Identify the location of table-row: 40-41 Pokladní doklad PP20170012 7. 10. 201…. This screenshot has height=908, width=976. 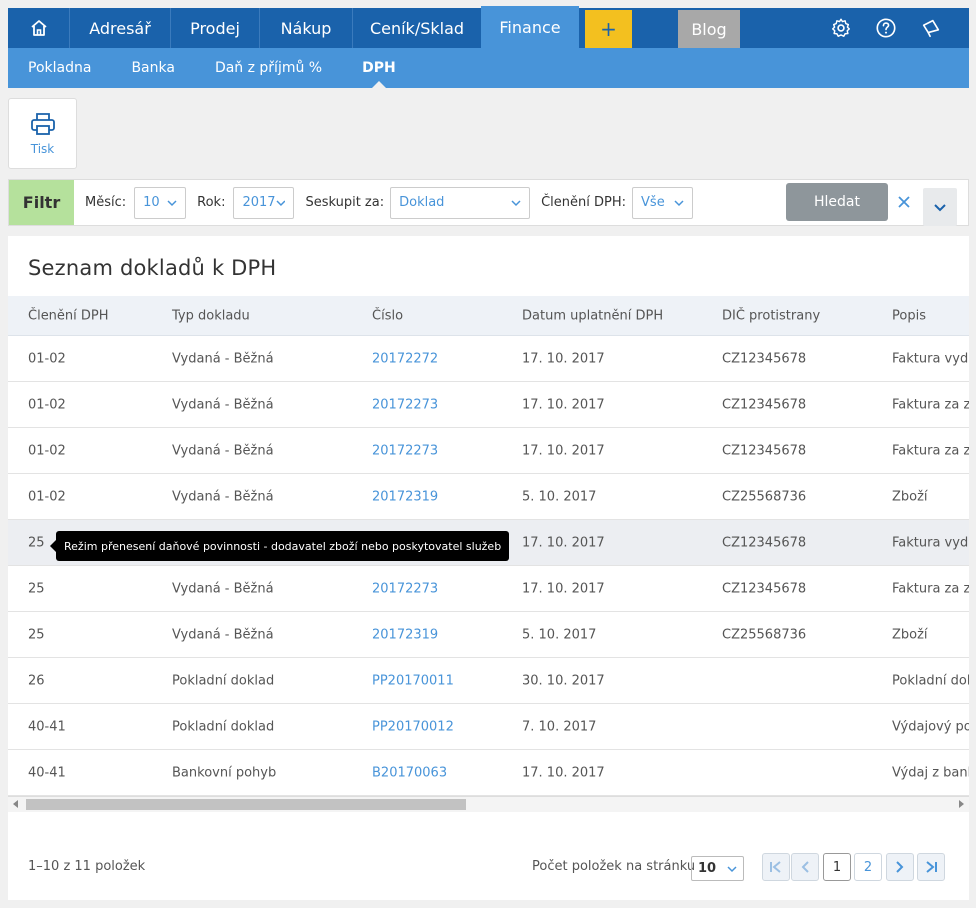
(488, 727).